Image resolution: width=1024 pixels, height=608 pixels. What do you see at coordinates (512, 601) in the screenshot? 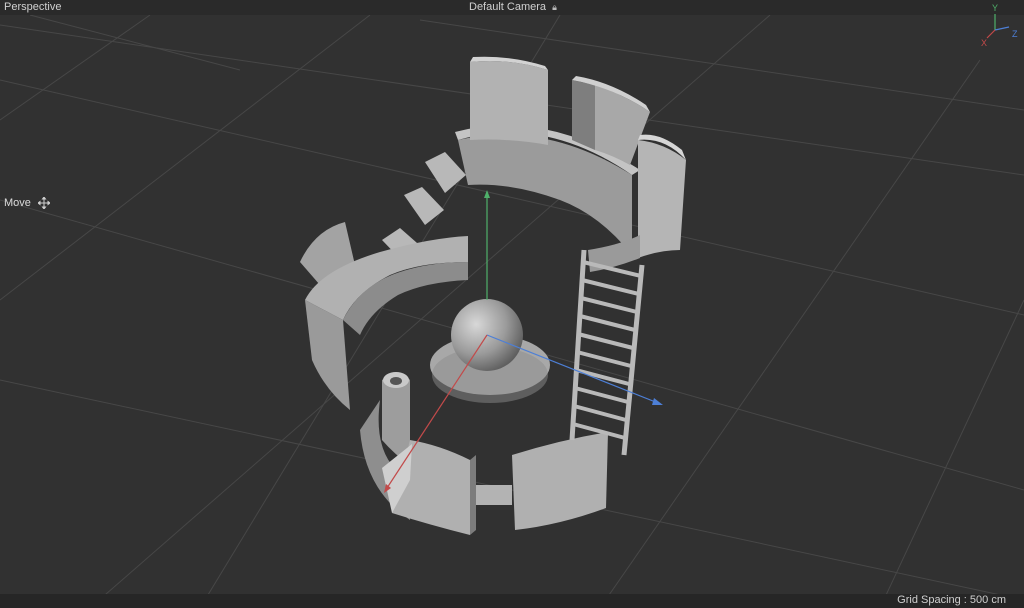
I see `viewport-footer: Grid Spacing : 500 cm` at bounding box center [512, 601].